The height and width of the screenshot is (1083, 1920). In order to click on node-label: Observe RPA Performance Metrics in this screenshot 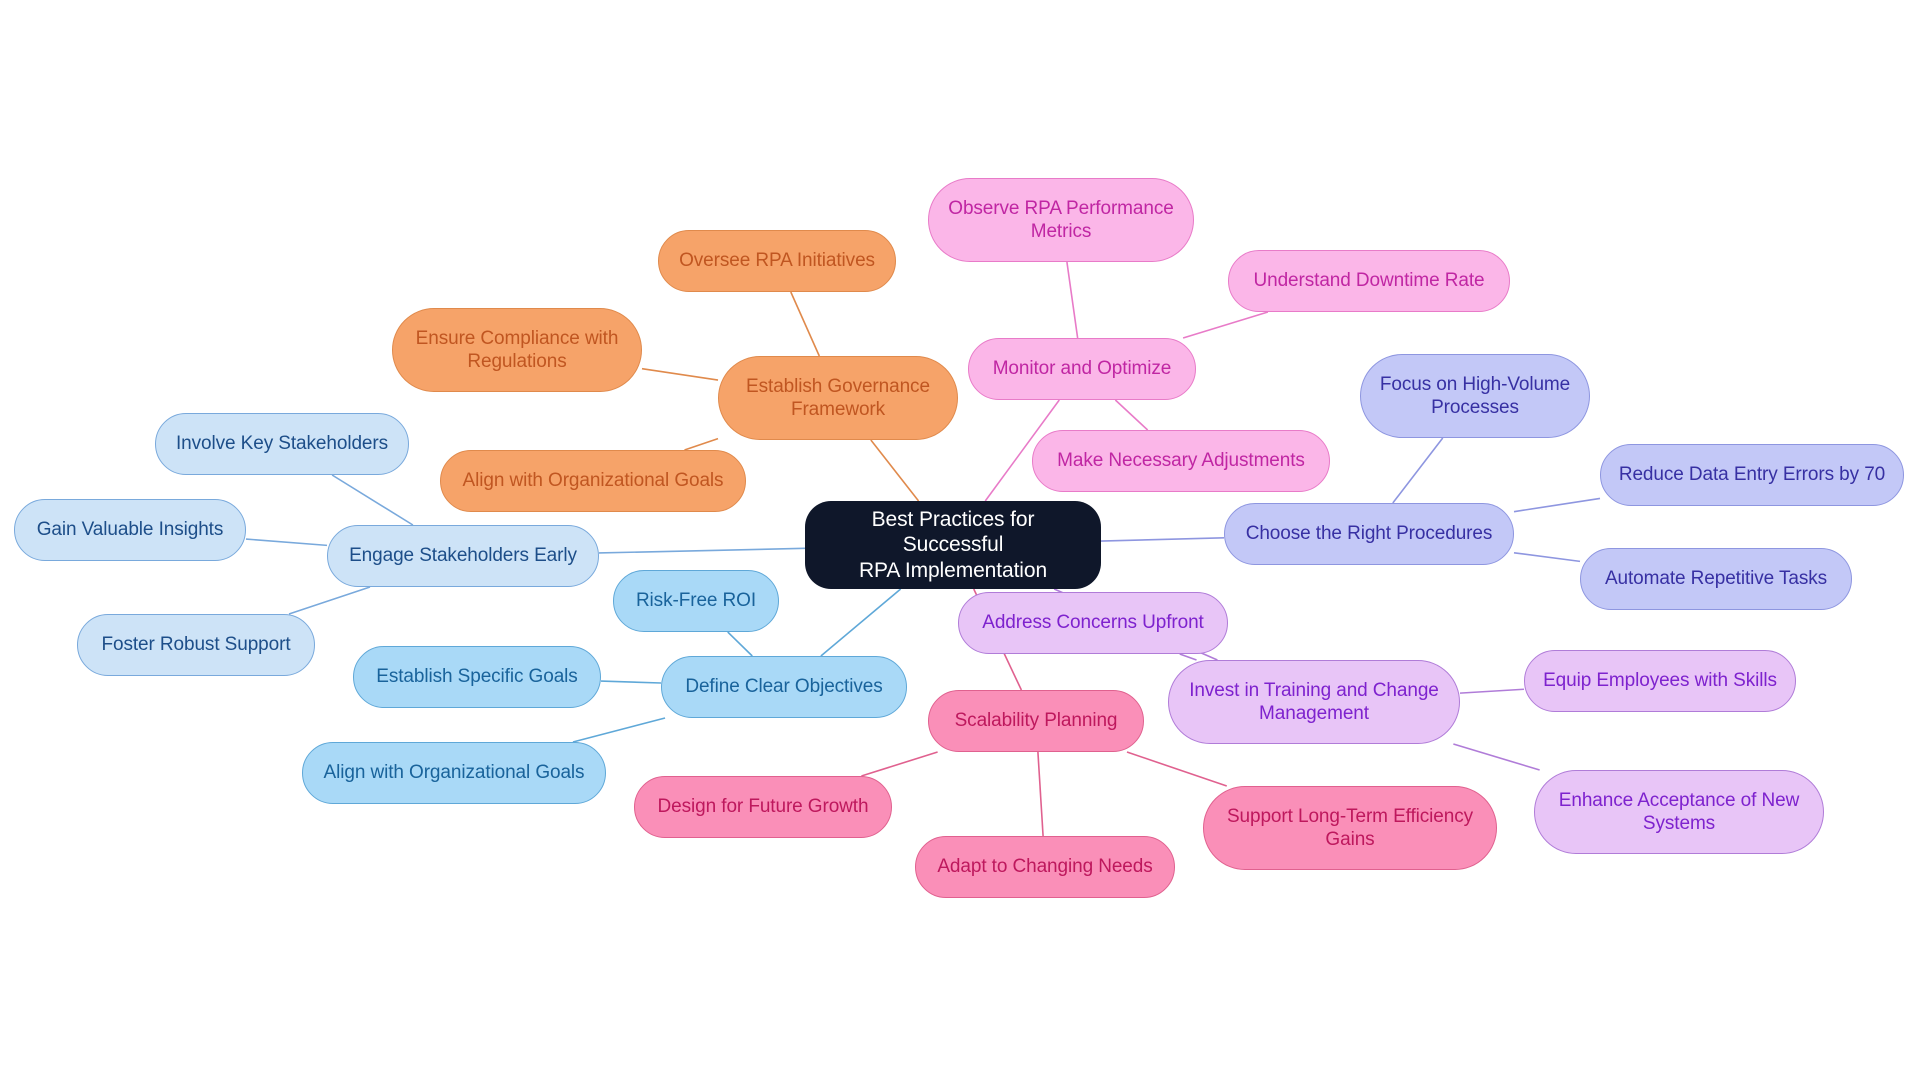, I will do `click(1061, 219)`.